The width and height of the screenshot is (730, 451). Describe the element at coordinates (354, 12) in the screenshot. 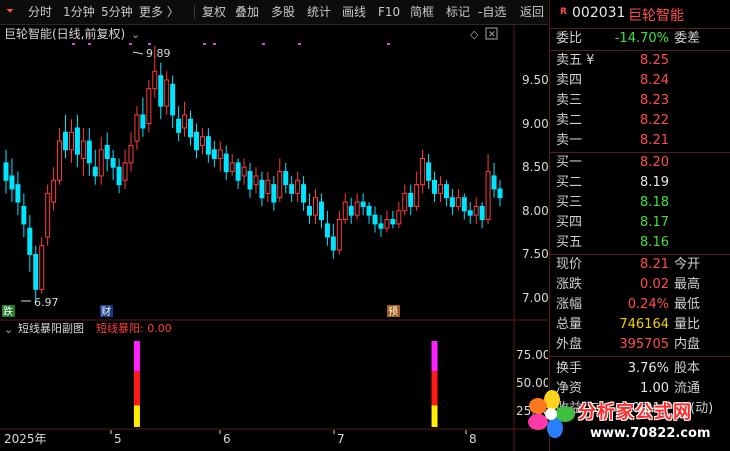

I see `draw-line-button: 画线` at that location.